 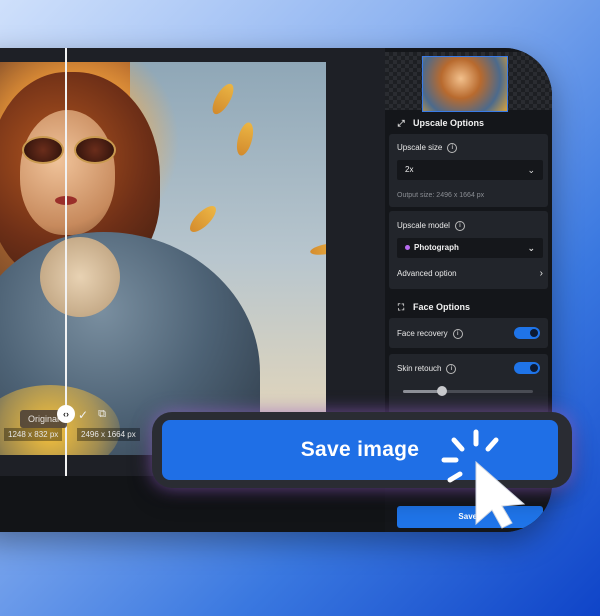 What do you see at coordinates (419, 369) in the screenshot?
I see `skin-retouch-label: Skin retouch` at bounding box center [419, 369].